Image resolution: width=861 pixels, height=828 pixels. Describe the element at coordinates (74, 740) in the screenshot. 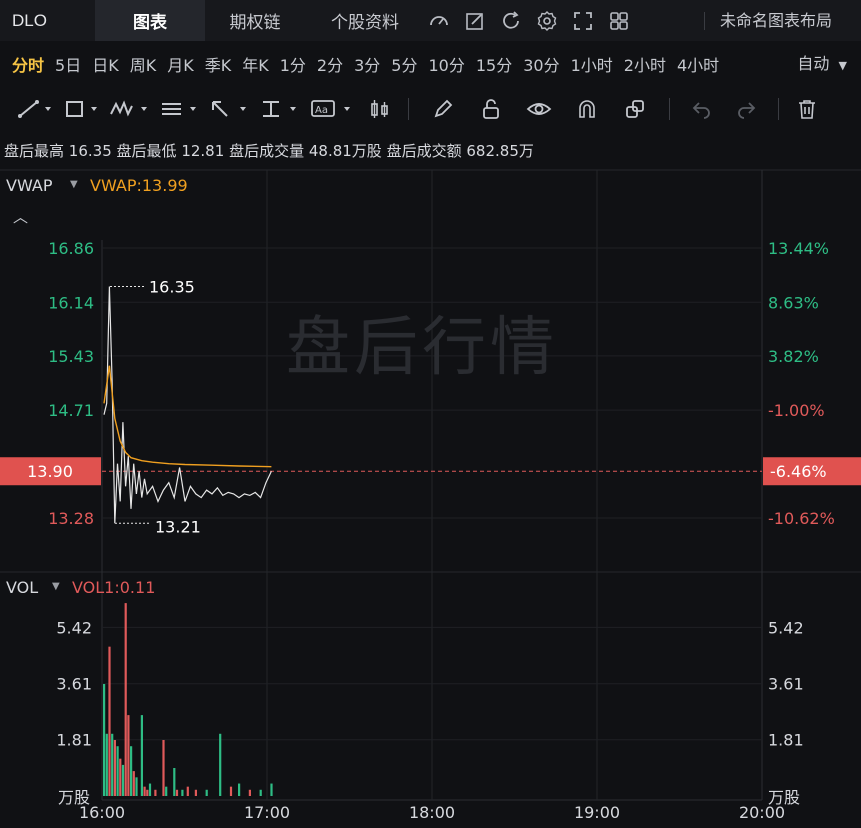

I see `vol-tick-left-2: 1.81` at that location.